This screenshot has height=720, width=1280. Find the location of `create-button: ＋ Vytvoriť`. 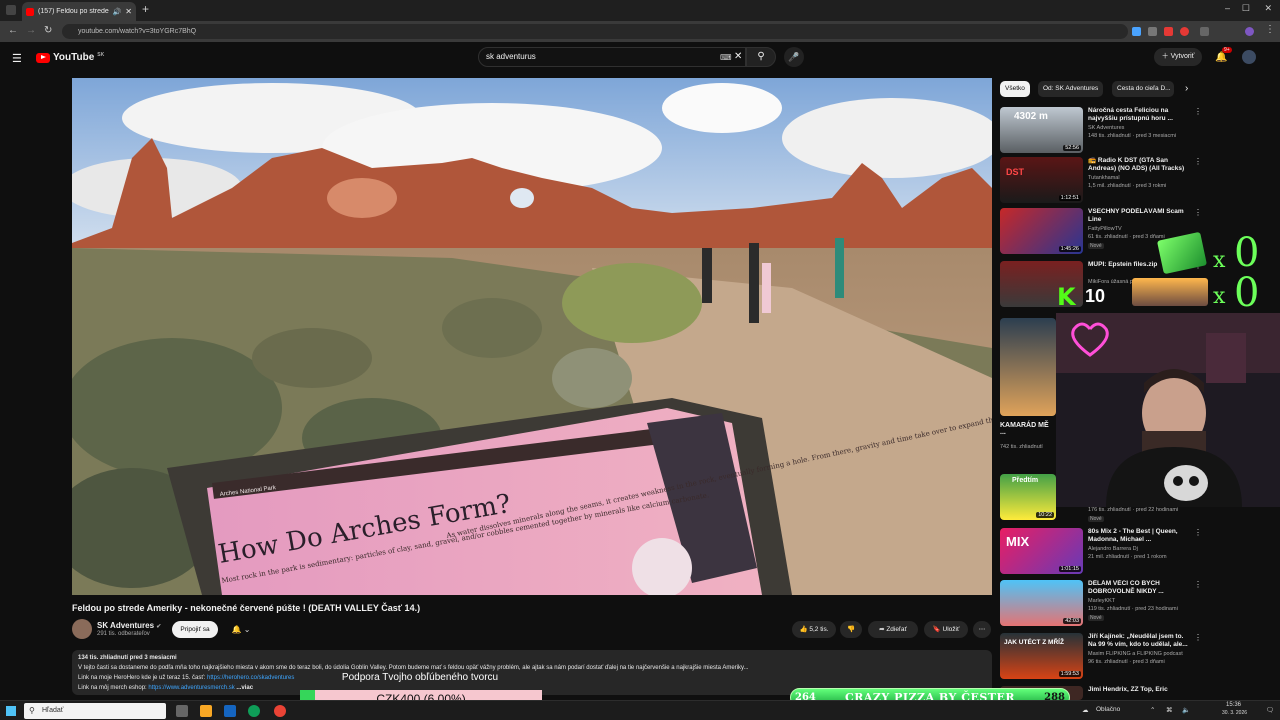

create-button: ＋ Vytvoriť is located at coordinates (1178, 57).